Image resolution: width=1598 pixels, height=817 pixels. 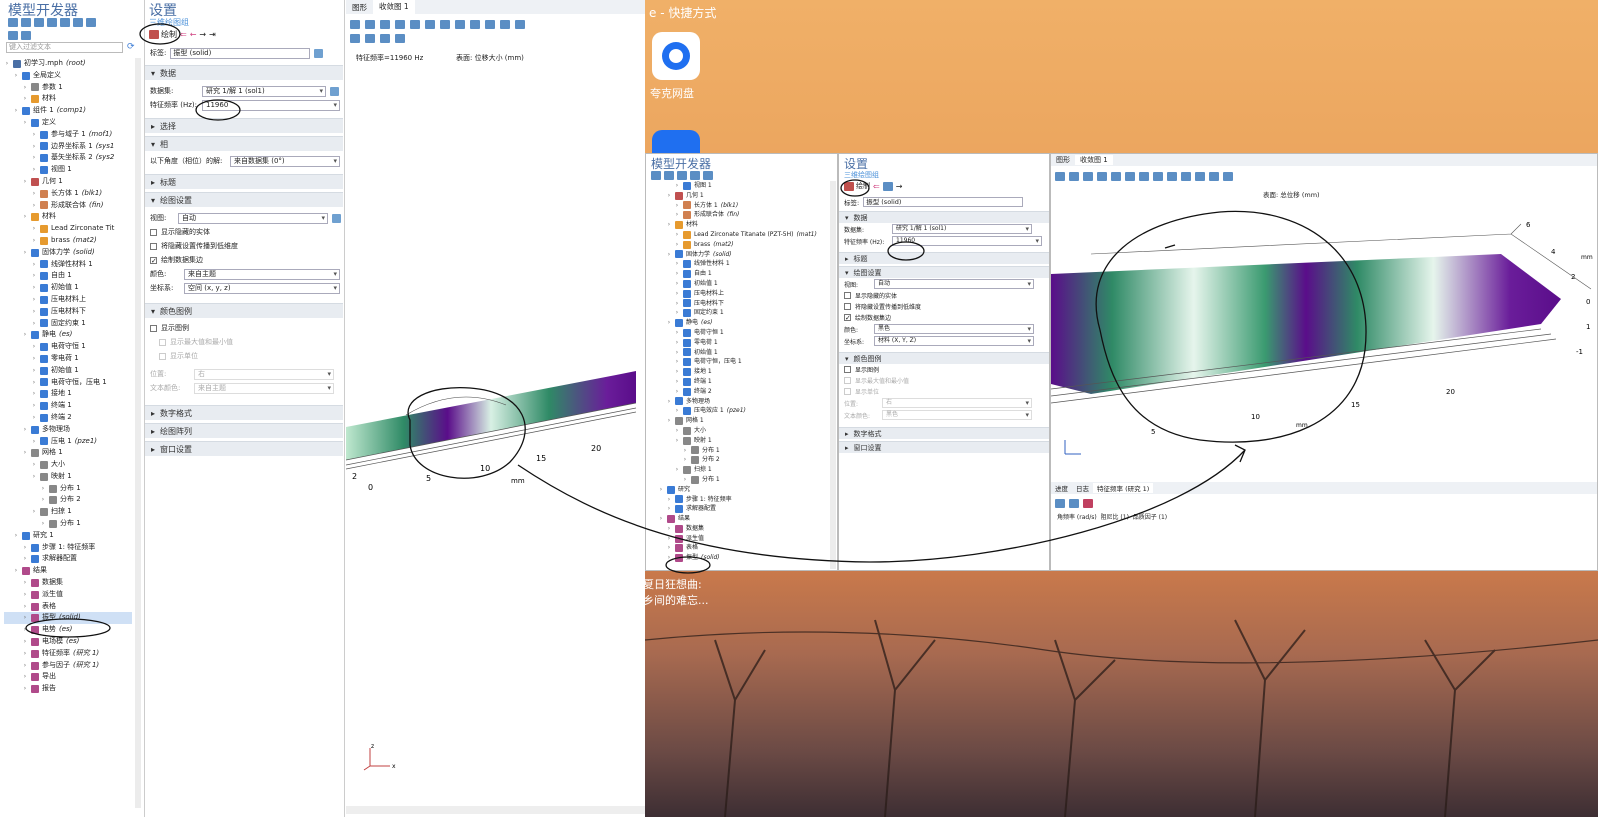 What do you see at coordinates (1158, 176) in the screenshot?
I see `view-icon` at bounding box center [1158, 176].